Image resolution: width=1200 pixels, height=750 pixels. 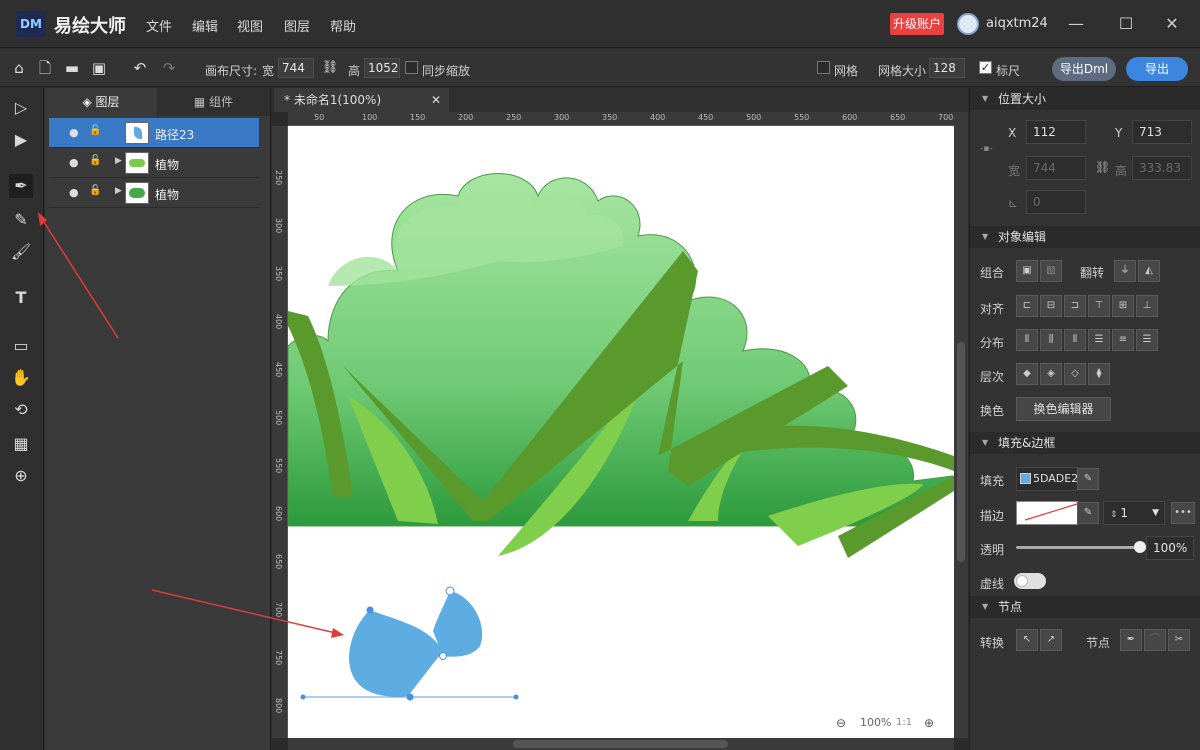 I want to click on vertical-scrollbar, so click(x=961, y=425).